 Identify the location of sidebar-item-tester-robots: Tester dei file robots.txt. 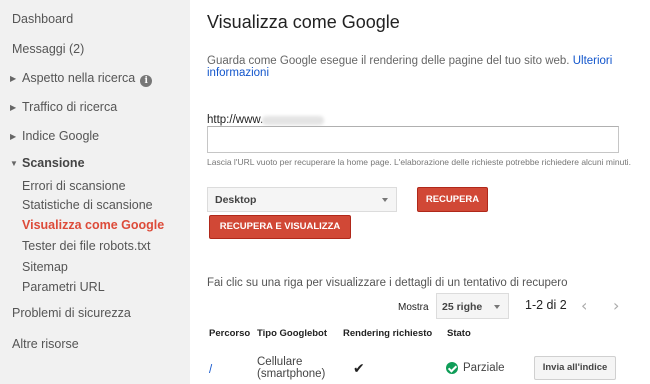
(86, 246).